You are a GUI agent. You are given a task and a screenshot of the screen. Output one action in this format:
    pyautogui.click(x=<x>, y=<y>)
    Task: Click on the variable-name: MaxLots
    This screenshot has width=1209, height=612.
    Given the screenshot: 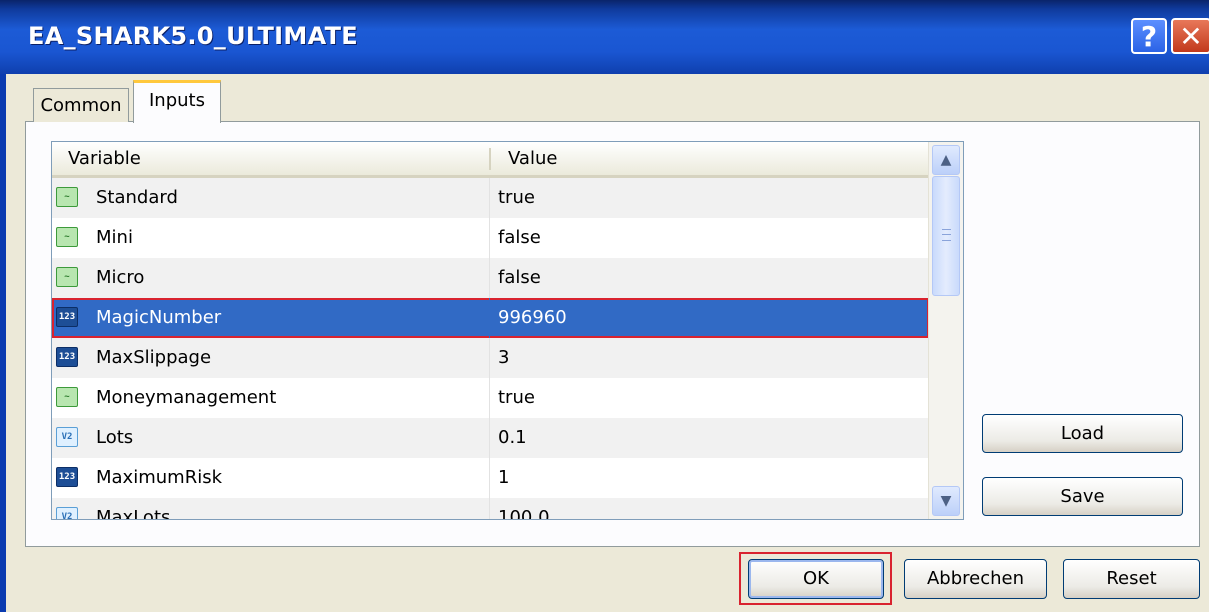 What is the action you would take?
    pyautogui.click(x=133, y=513)
    